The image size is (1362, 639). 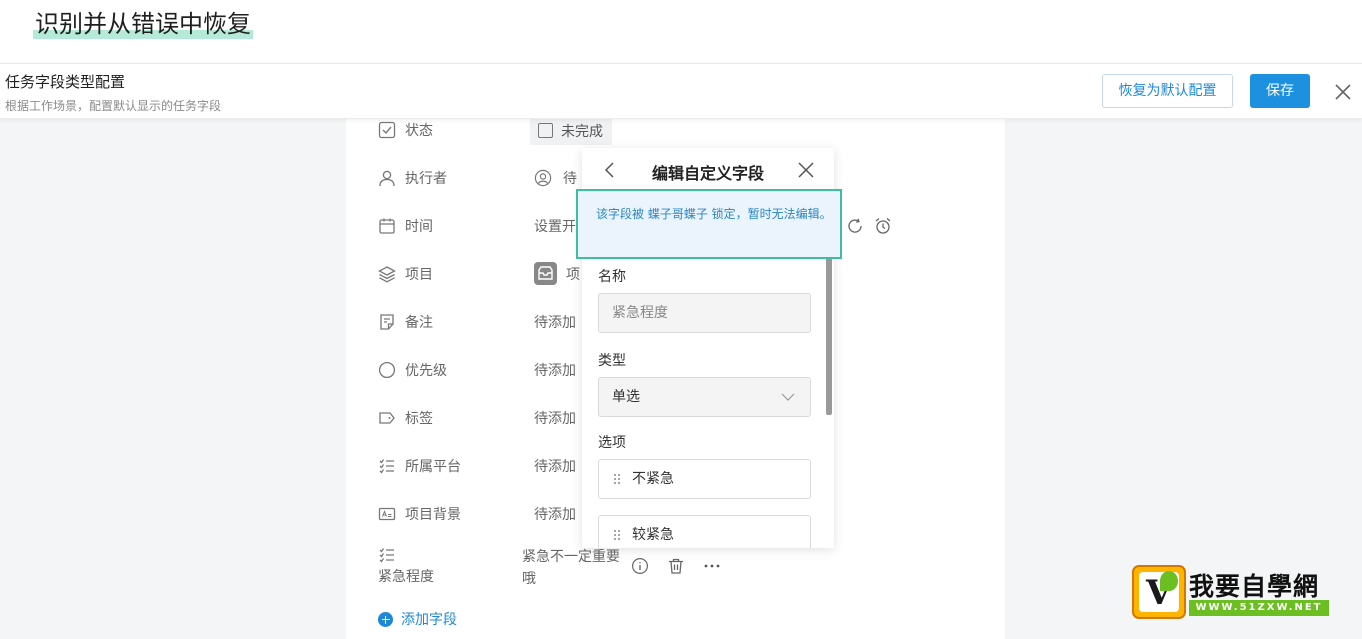 I want to click on field-label: 所属平台, so click(x=433, y=467).